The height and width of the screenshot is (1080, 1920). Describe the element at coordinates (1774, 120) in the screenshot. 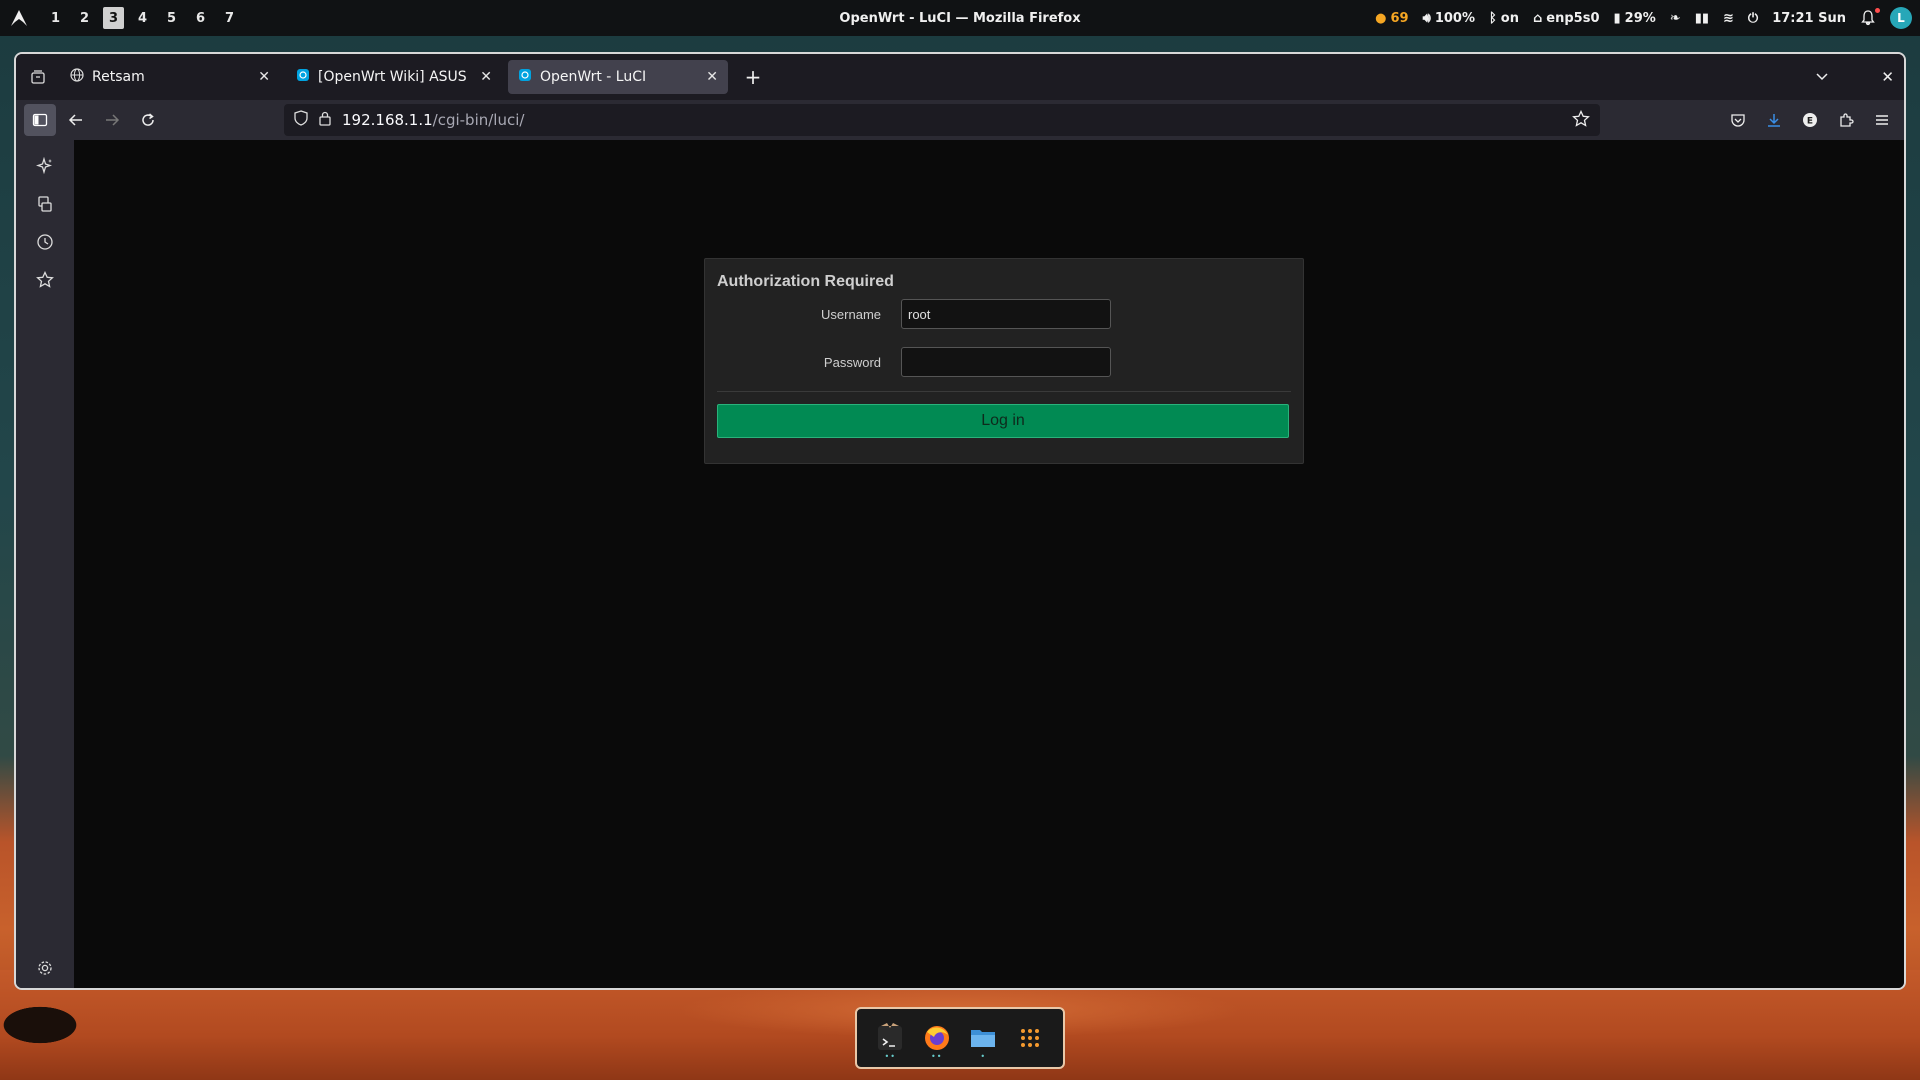

I see `download-icon` at that location.